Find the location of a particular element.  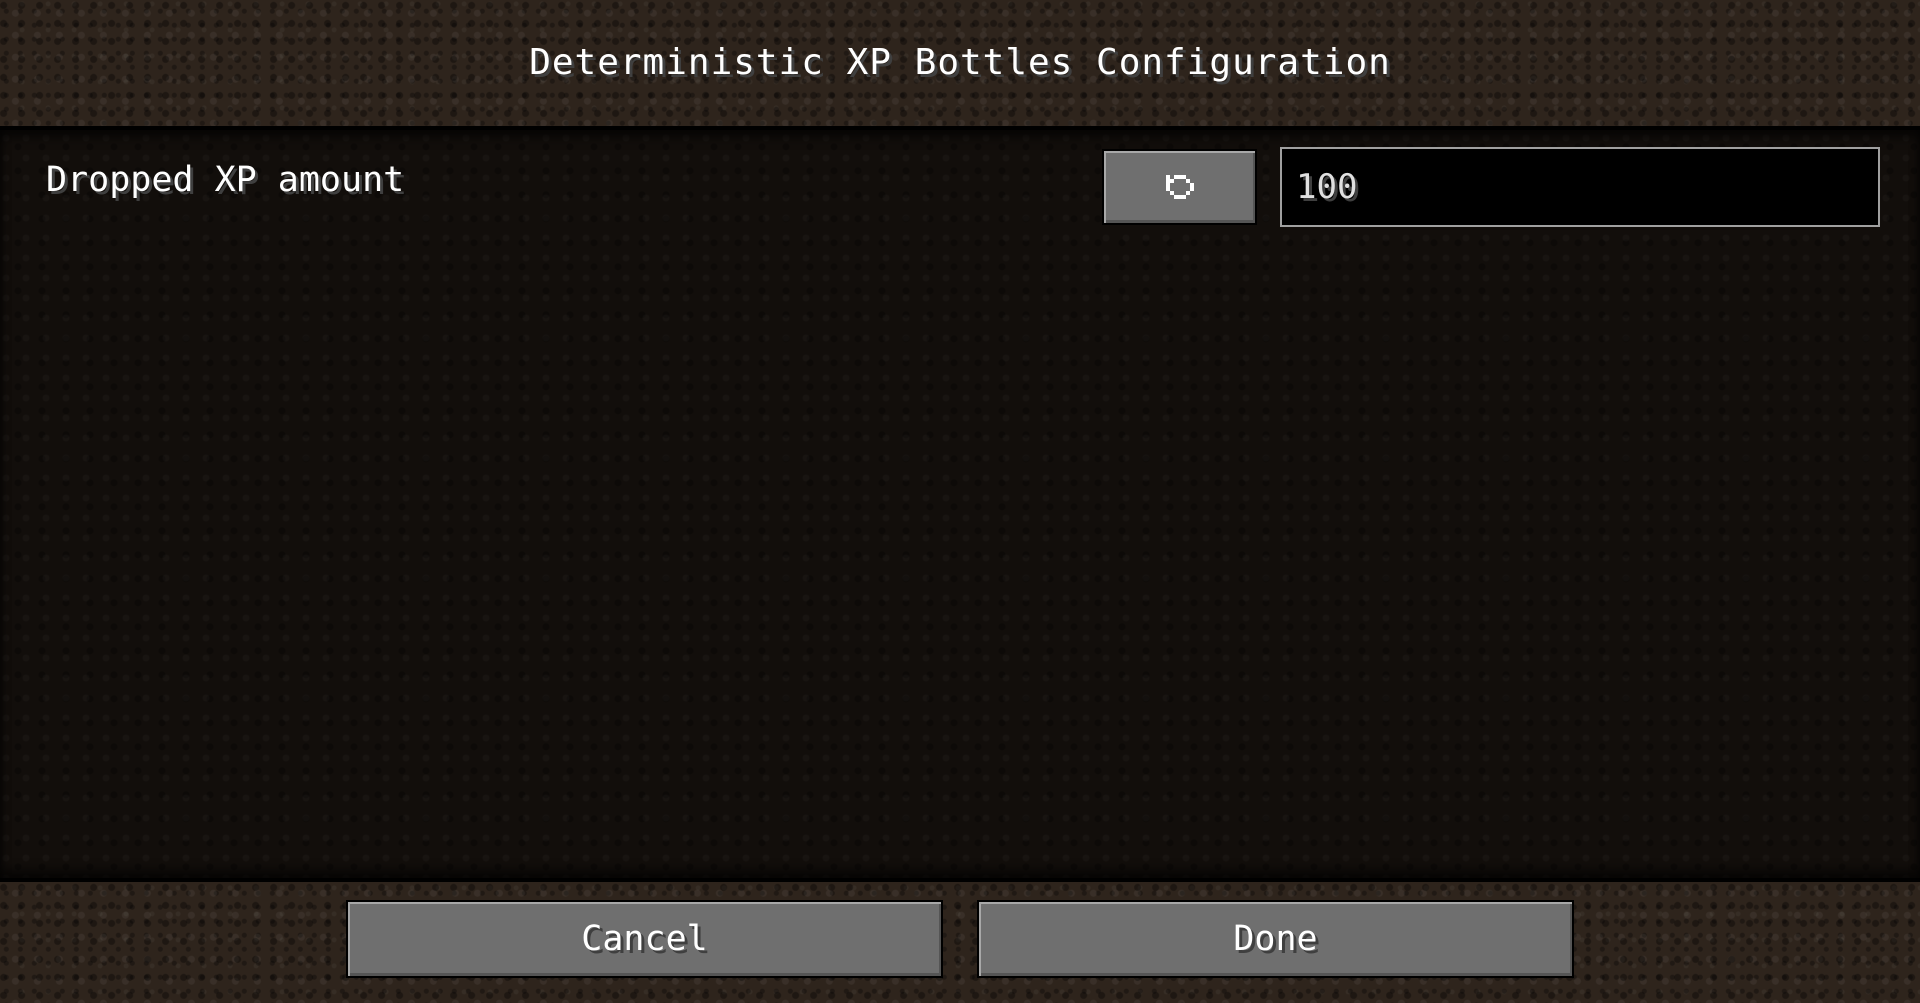

reset-arrow-icon is located at coordinates (1180, 187).